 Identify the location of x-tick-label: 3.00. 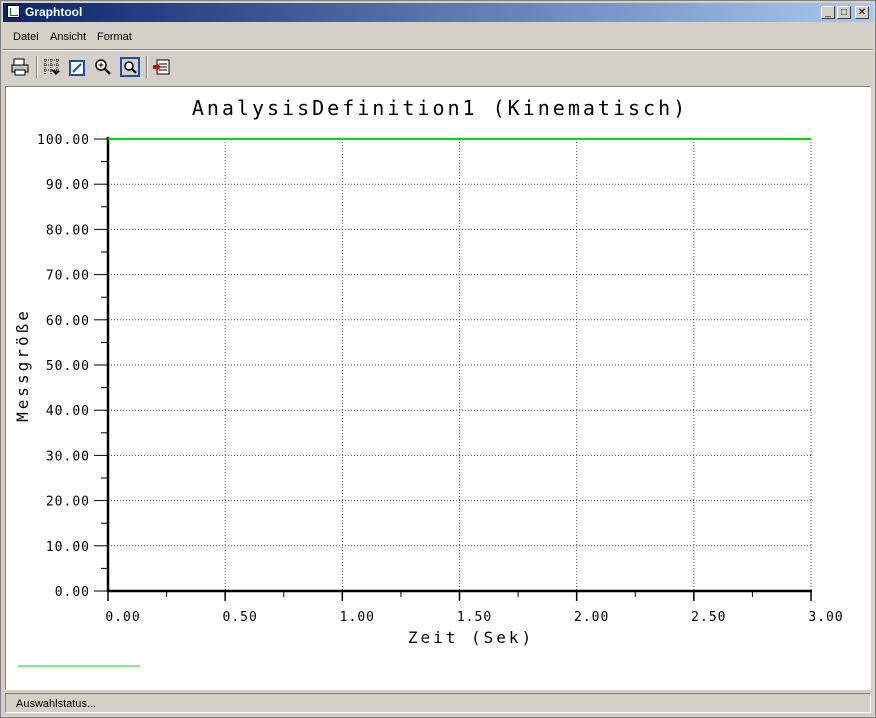
(825, 617).